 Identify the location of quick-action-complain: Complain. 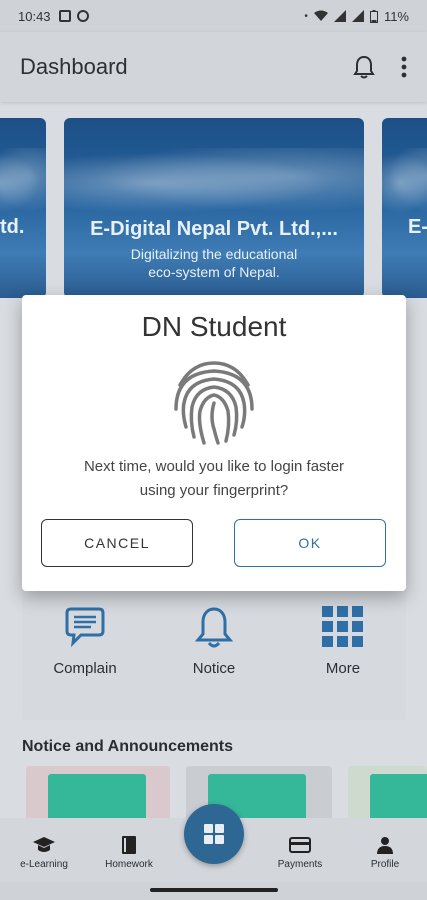
(85, 640).